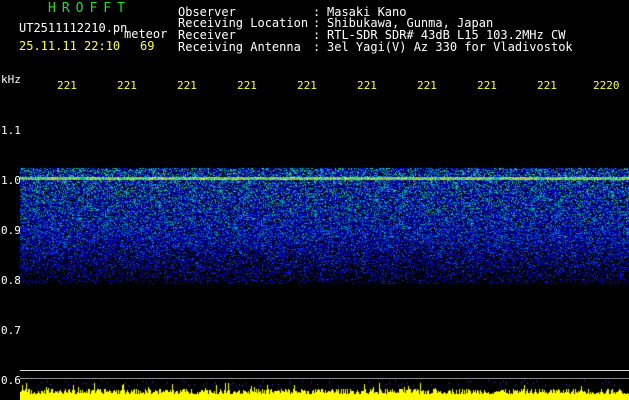  What do you see at coordinates (324, 370) in the screenshot?
I see `baseline-divider` at bounding box center [324, 370].